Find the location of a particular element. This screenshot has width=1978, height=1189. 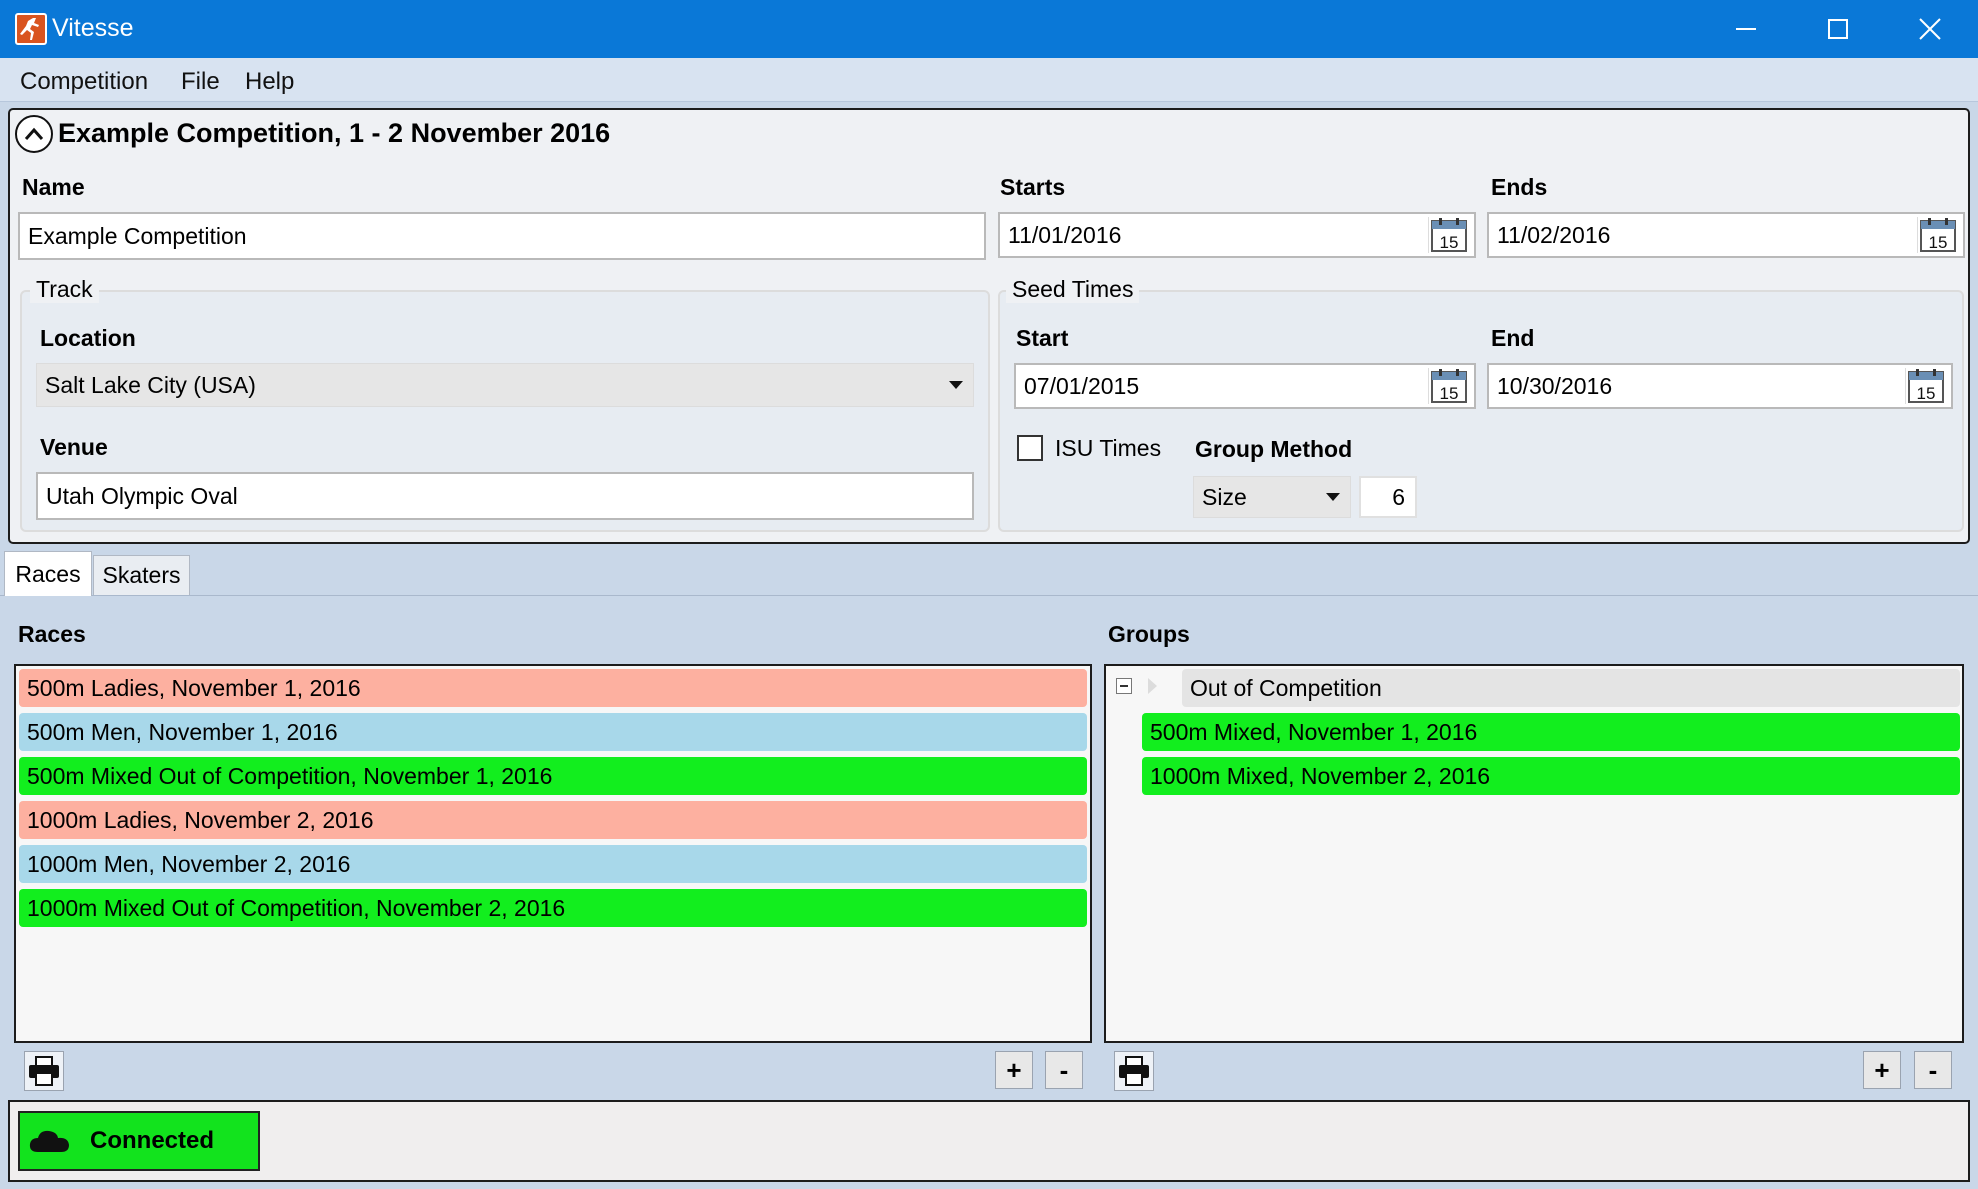

seed-times-group is located at coordinates (1481, 411).